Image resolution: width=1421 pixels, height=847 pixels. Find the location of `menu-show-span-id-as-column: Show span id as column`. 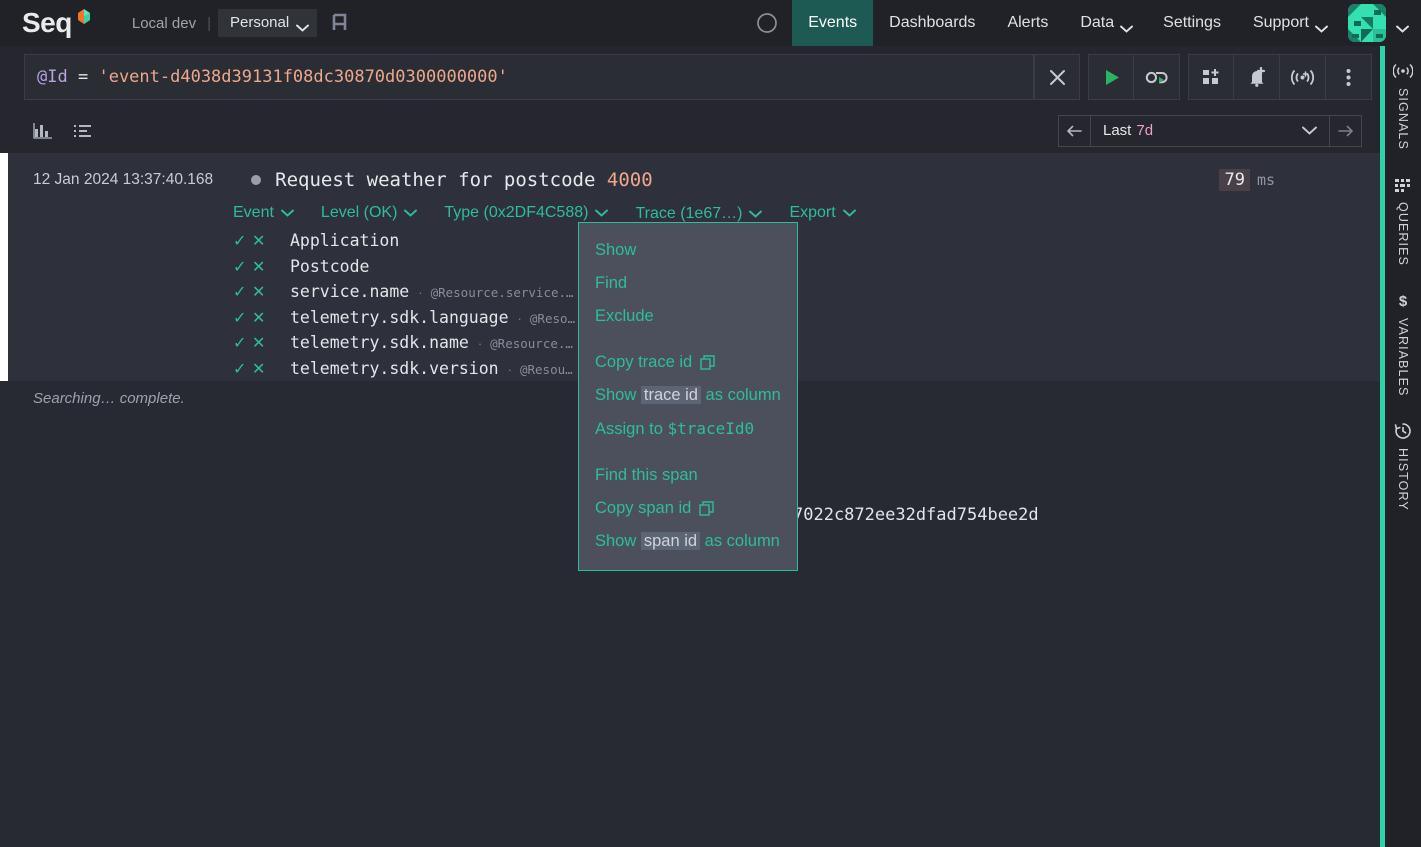

menu-show-span-id-as-column: Show span id as column is located at coordinates (688, 541).